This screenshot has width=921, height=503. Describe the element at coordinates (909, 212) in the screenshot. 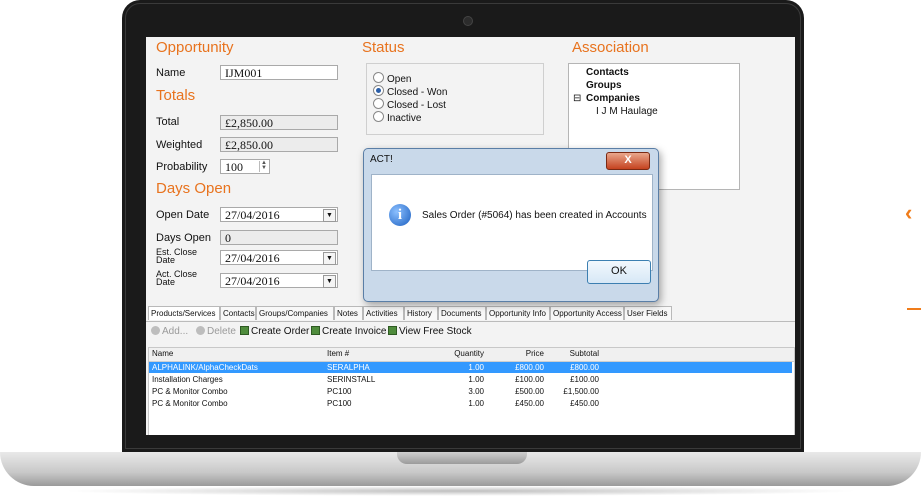

I see `chevron-left-icon: ‹` at that location.